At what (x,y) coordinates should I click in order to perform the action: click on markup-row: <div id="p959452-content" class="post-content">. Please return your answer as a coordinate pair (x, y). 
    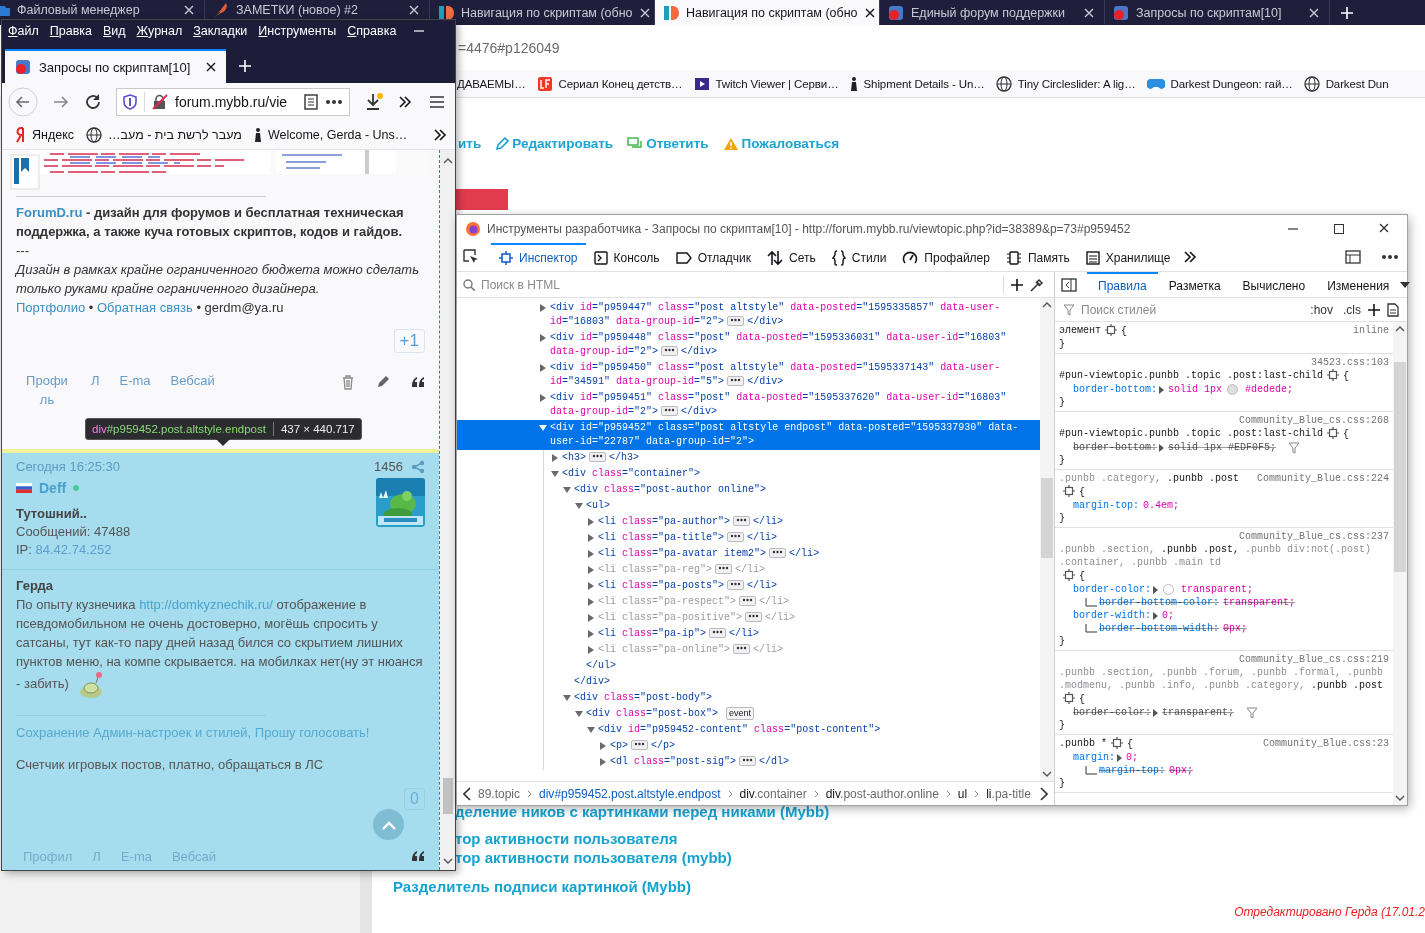
    Looking at the image, I should click on (748, 730).